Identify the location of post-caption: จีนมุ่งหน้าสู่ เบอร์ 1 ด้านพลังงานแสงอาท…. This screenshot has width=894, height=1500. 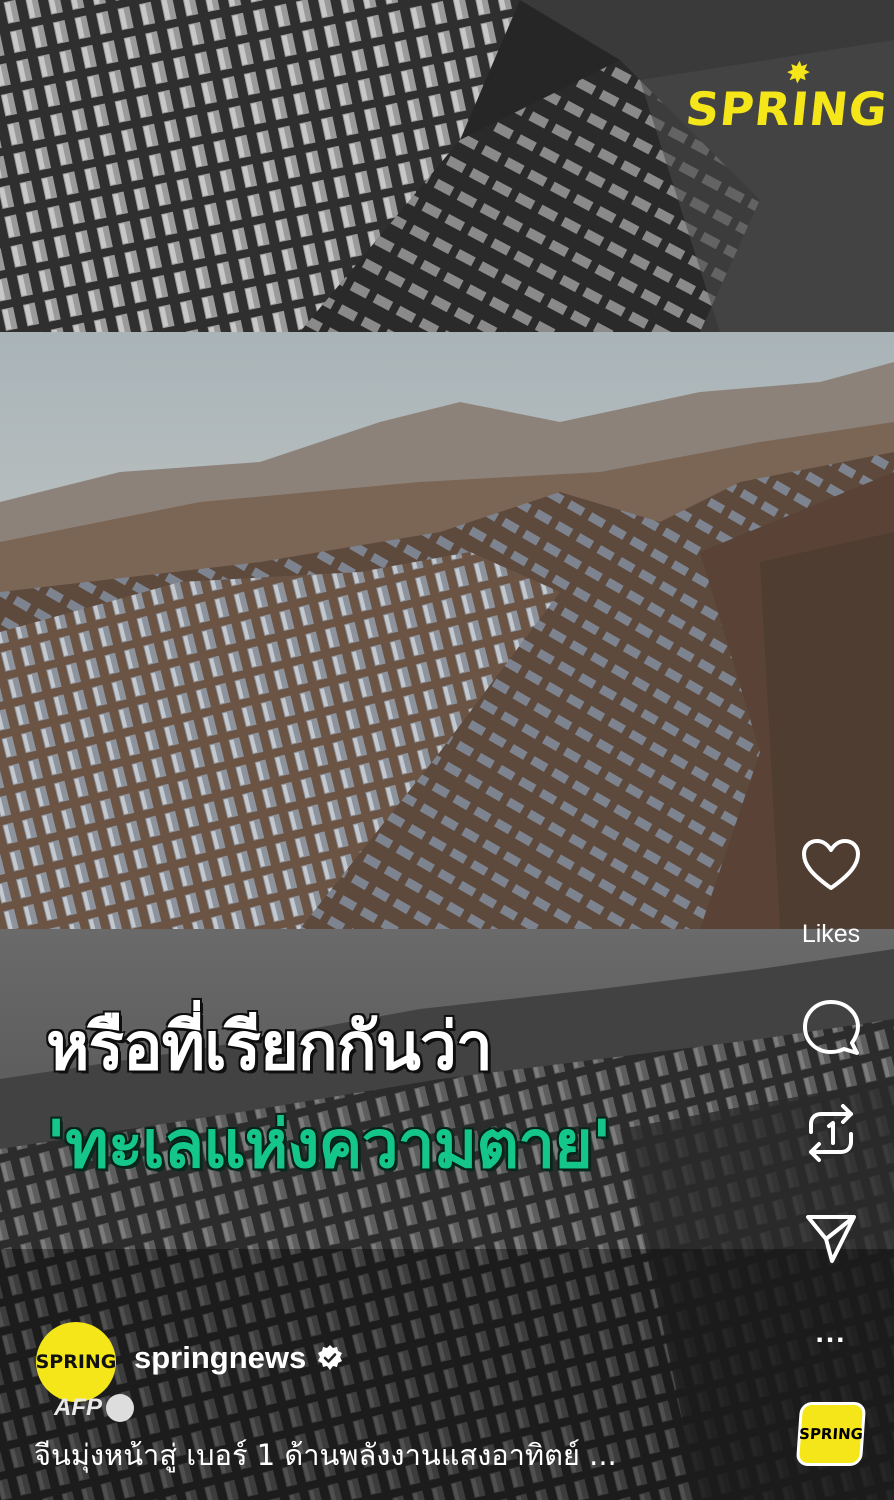
(325, 1455).